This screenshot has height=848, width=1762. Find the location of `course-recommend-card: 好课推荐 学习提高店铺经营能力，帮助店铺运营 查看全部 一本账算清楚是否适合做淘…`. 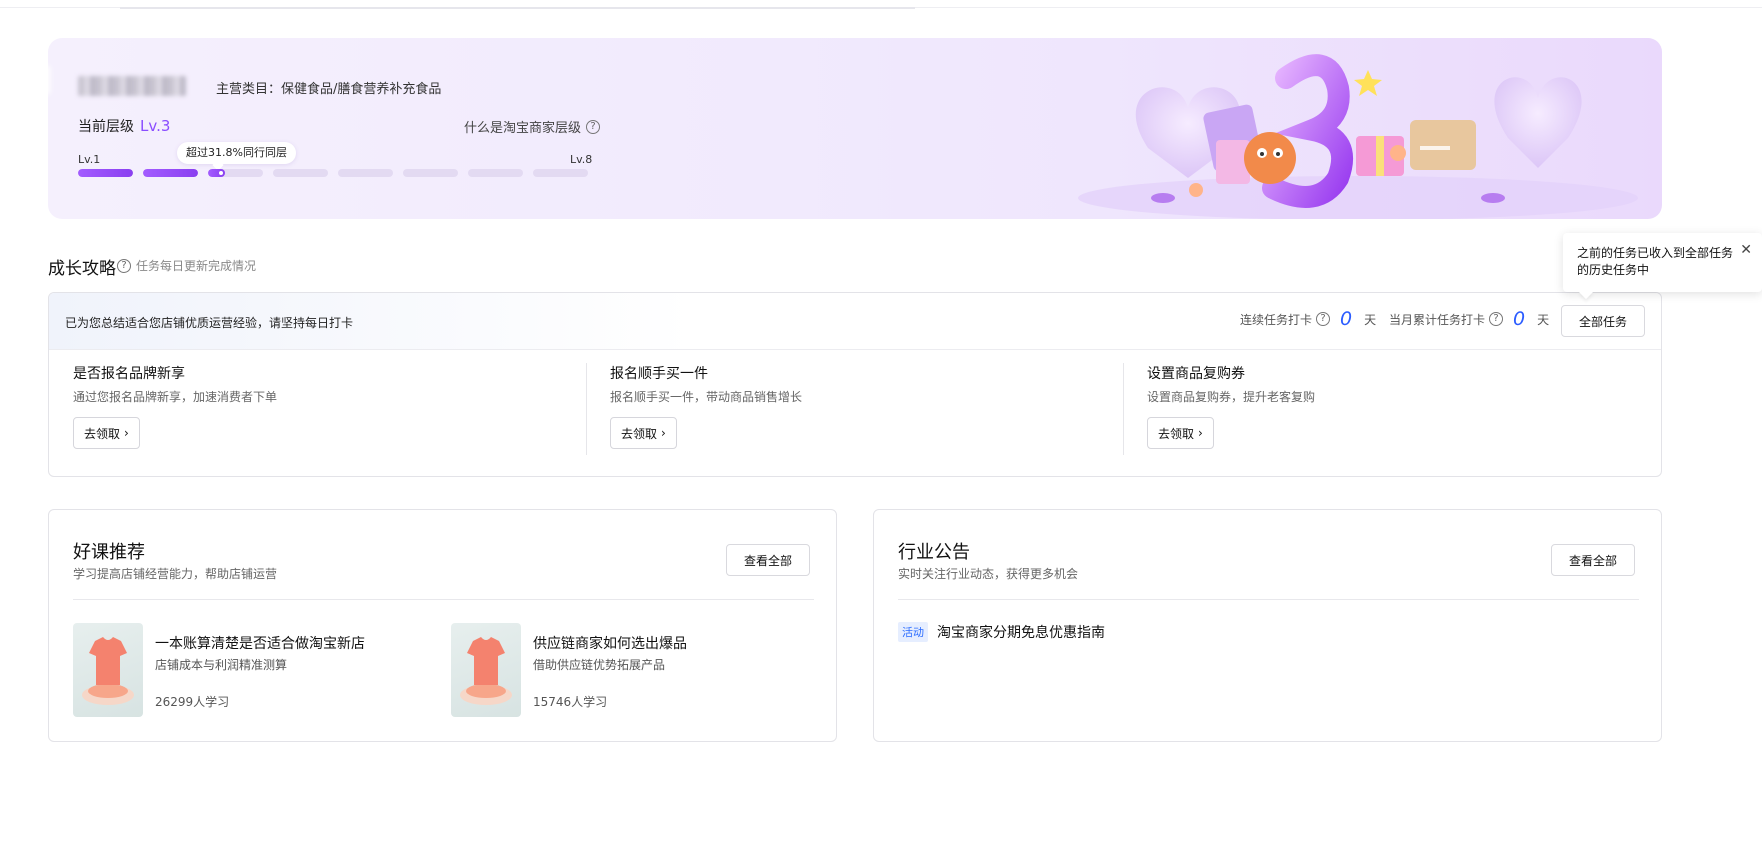

course-recommend-card: 好课推荐 学习提高店铺经营能力，帮助店铺运营 查看全部 一本账算清楚是否适合做淘… is located at coordinates (442, 625).